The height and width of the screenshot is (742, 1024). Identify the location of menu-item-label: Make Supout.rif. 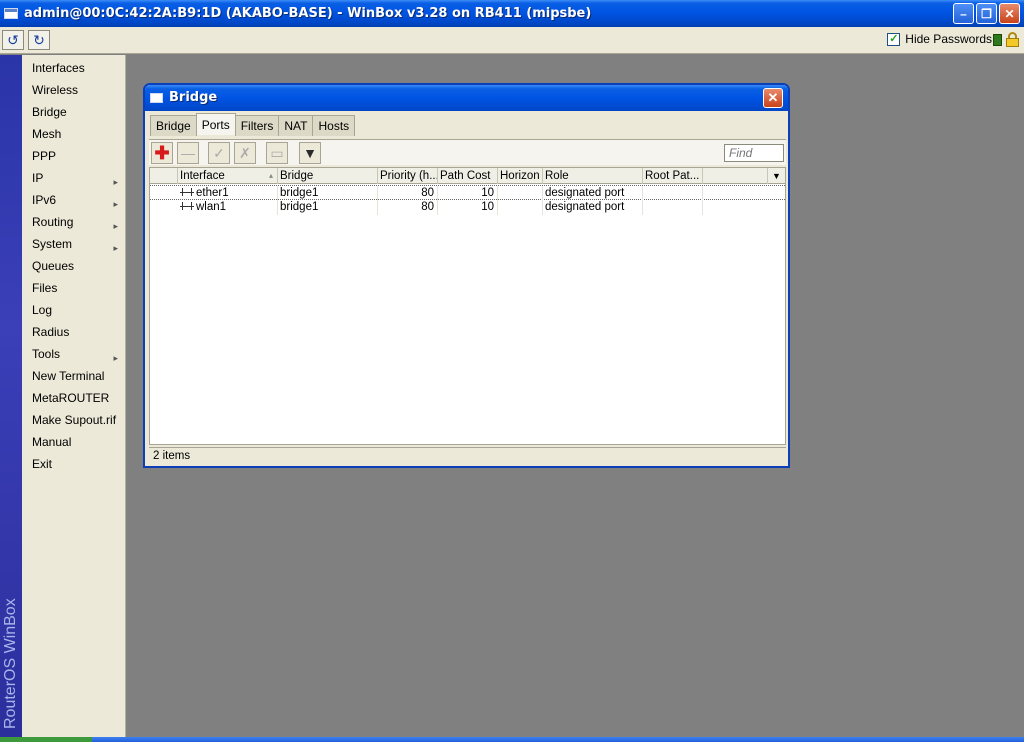
(74, 420).